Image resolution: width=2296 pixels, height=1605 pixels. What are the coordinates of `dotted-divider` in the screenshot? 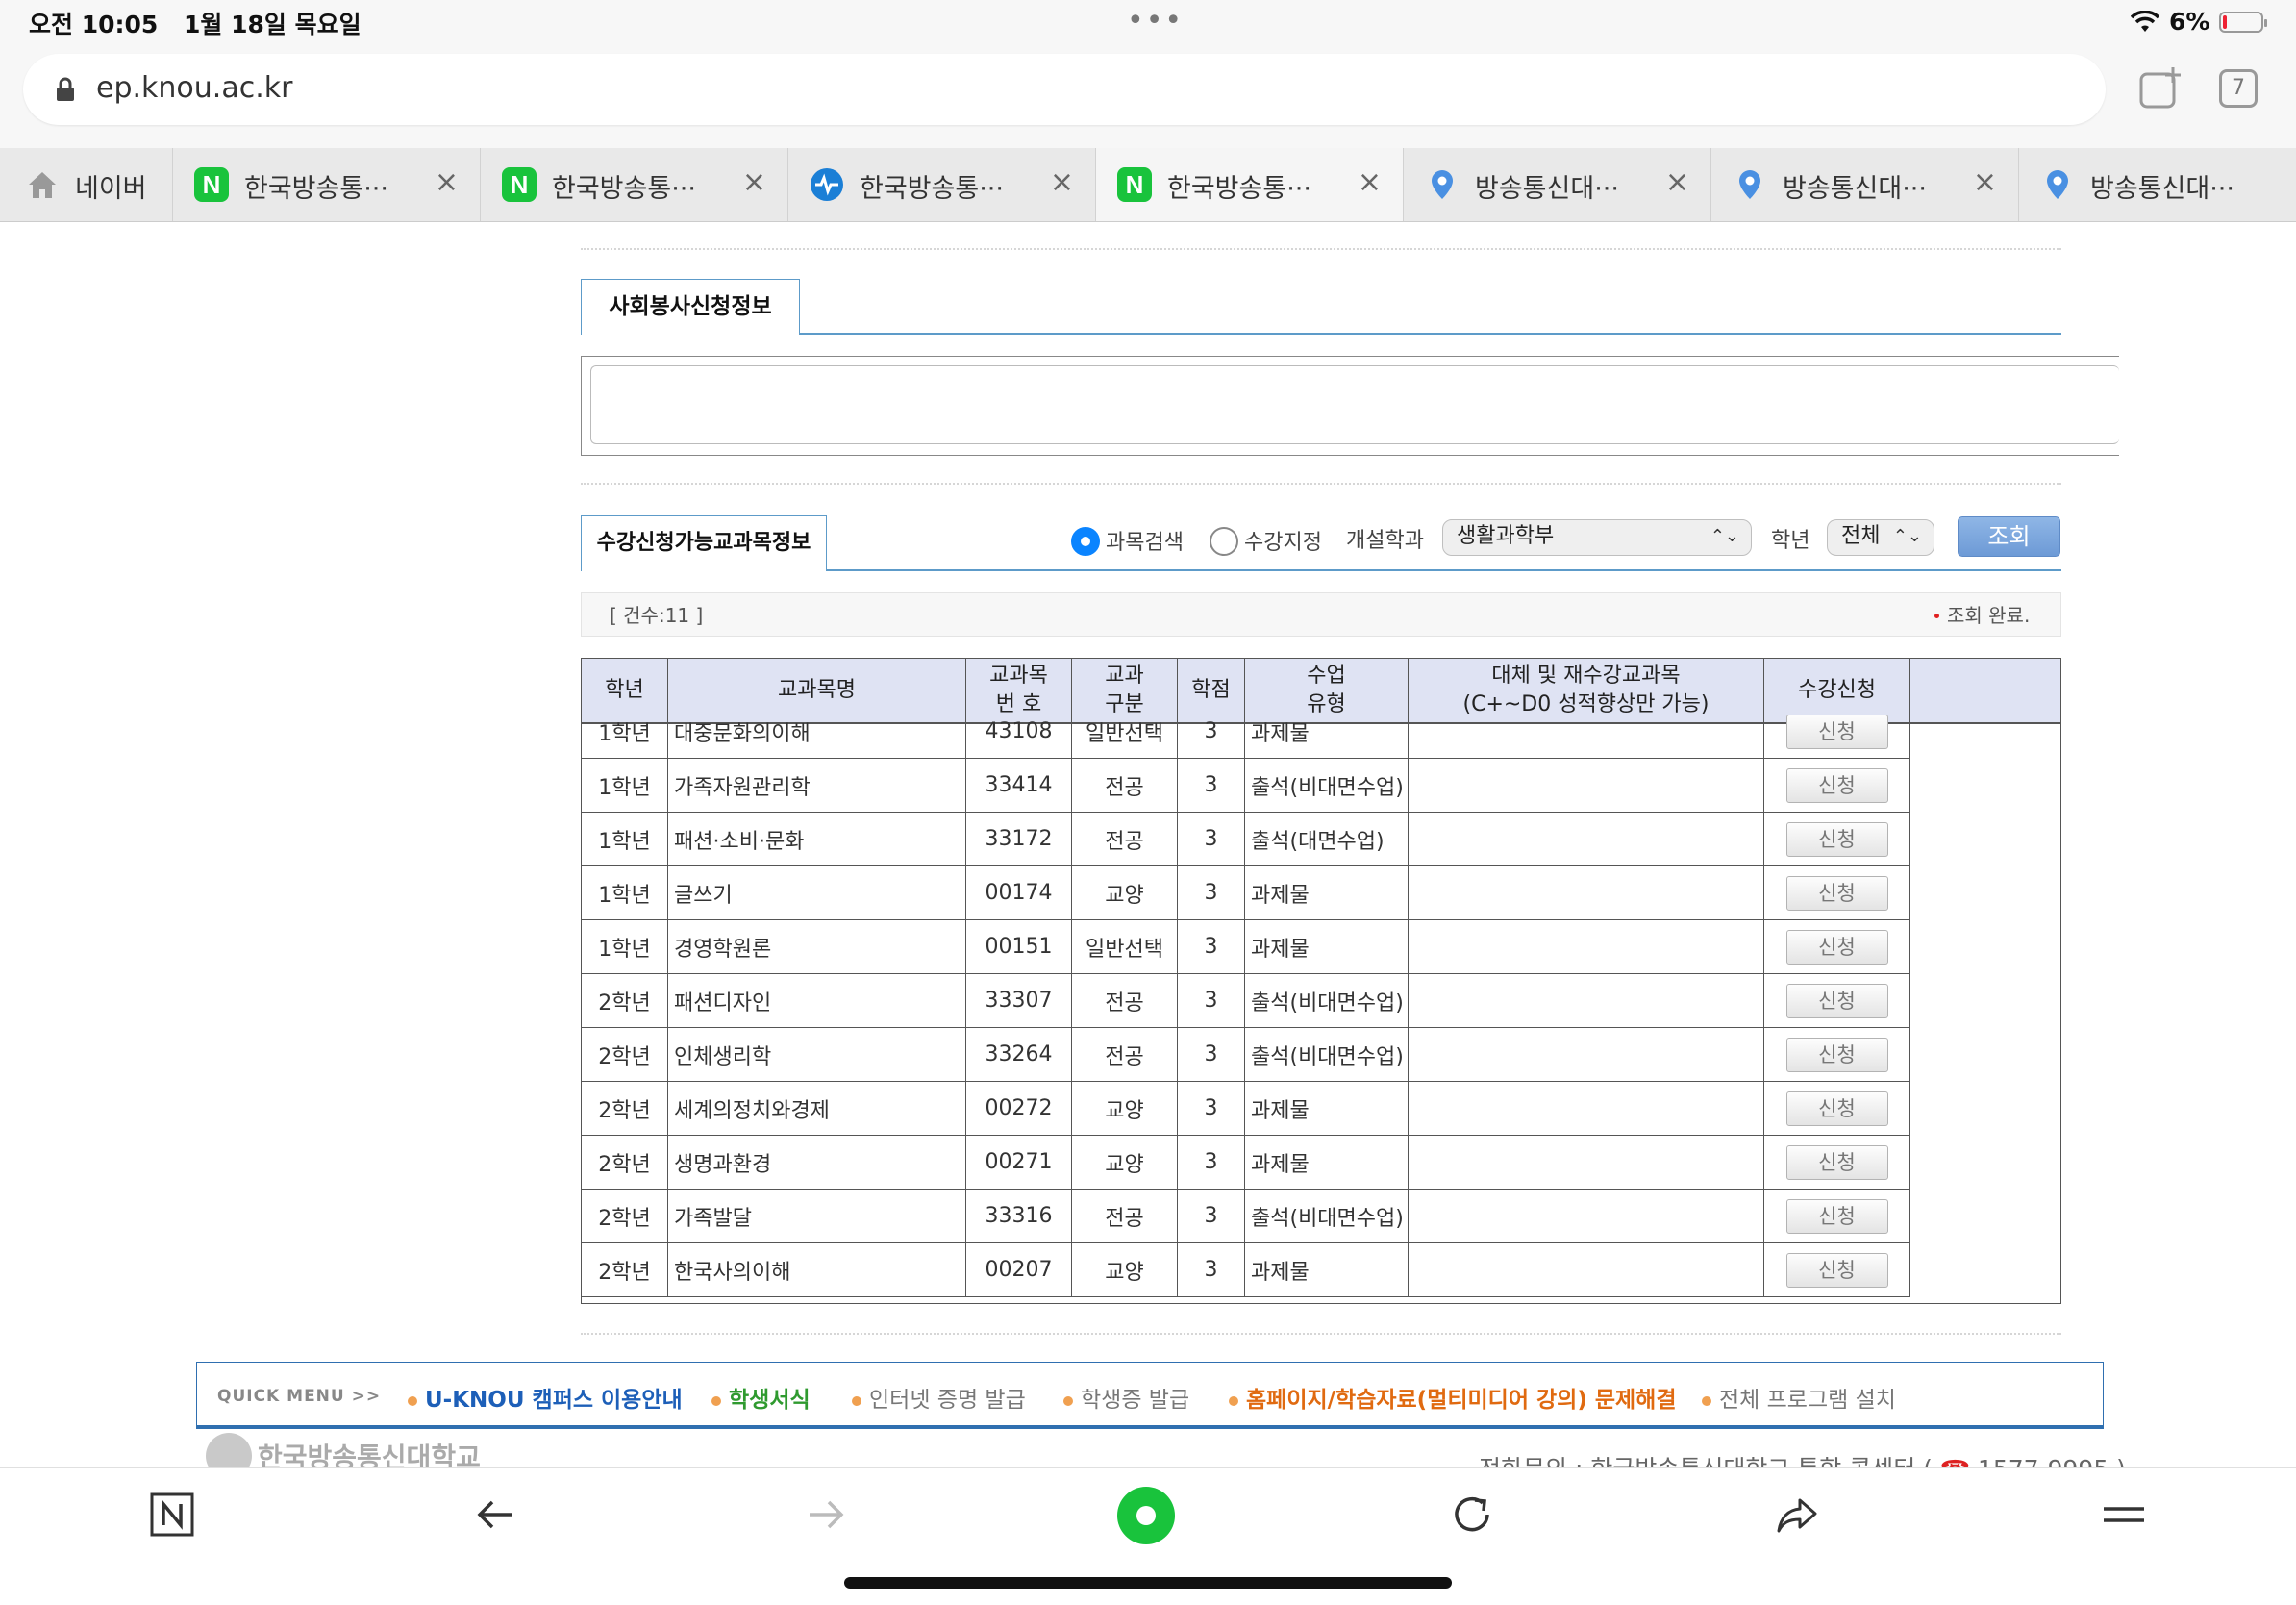 It's located at (1321, 484).